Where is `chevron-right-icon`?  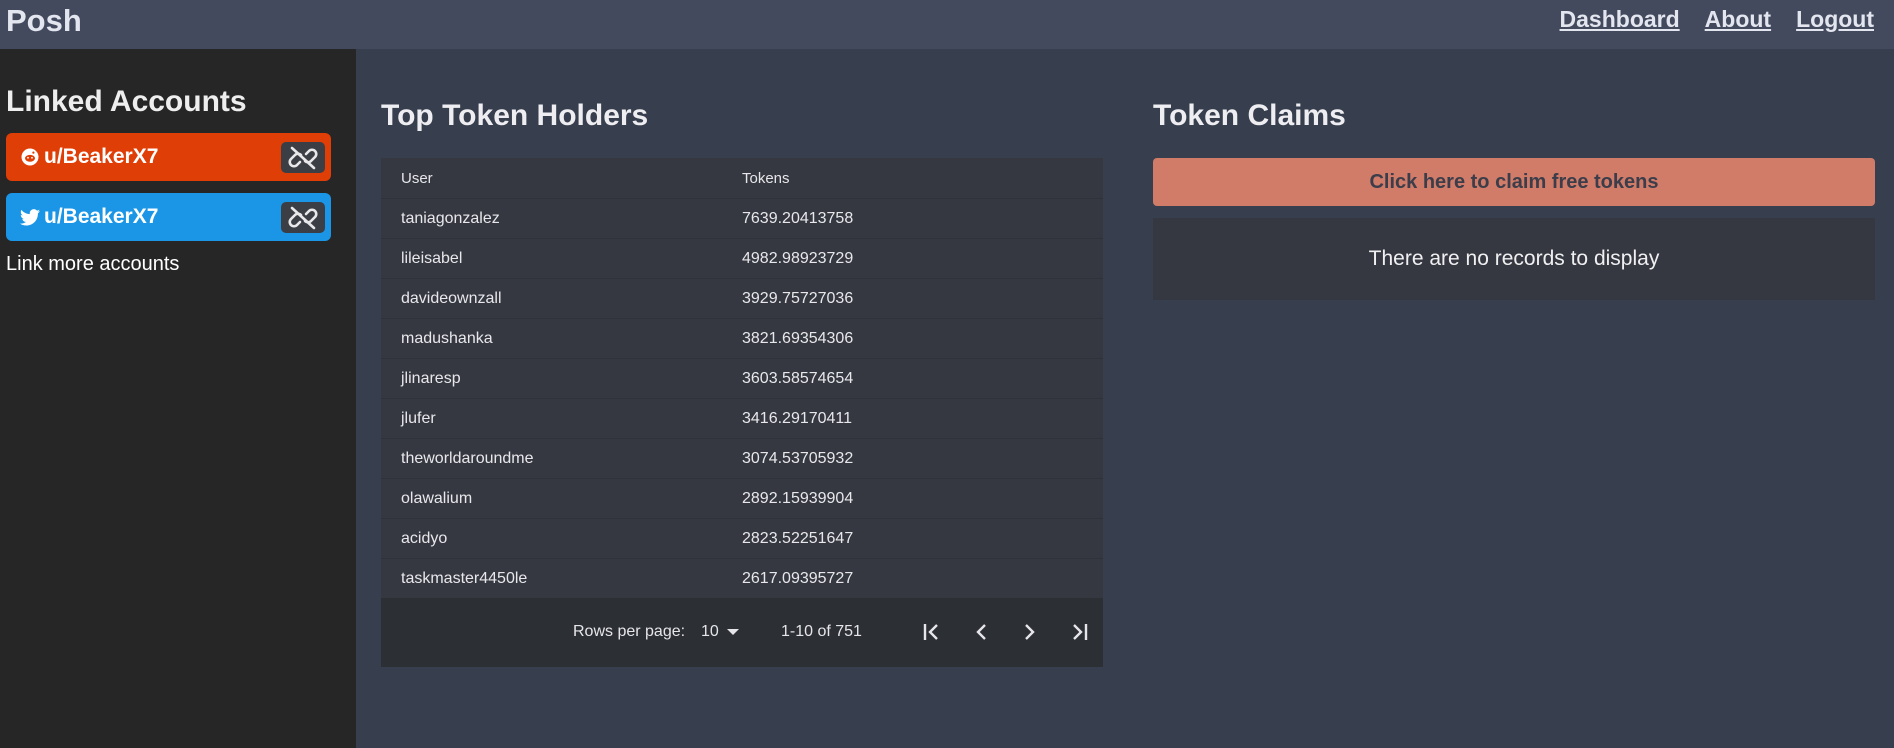
chevron-right-icon is located at coordinates (1030, 632).